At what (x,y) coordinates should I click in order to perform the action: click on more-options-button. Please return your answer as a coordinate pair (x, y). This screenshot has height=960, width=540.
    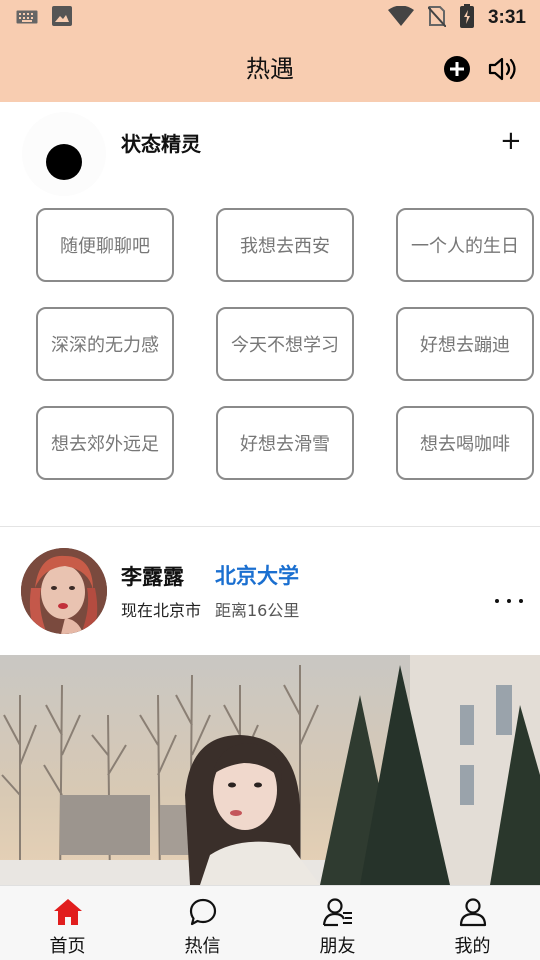
    Looking at the image, I should click on (509, 601).